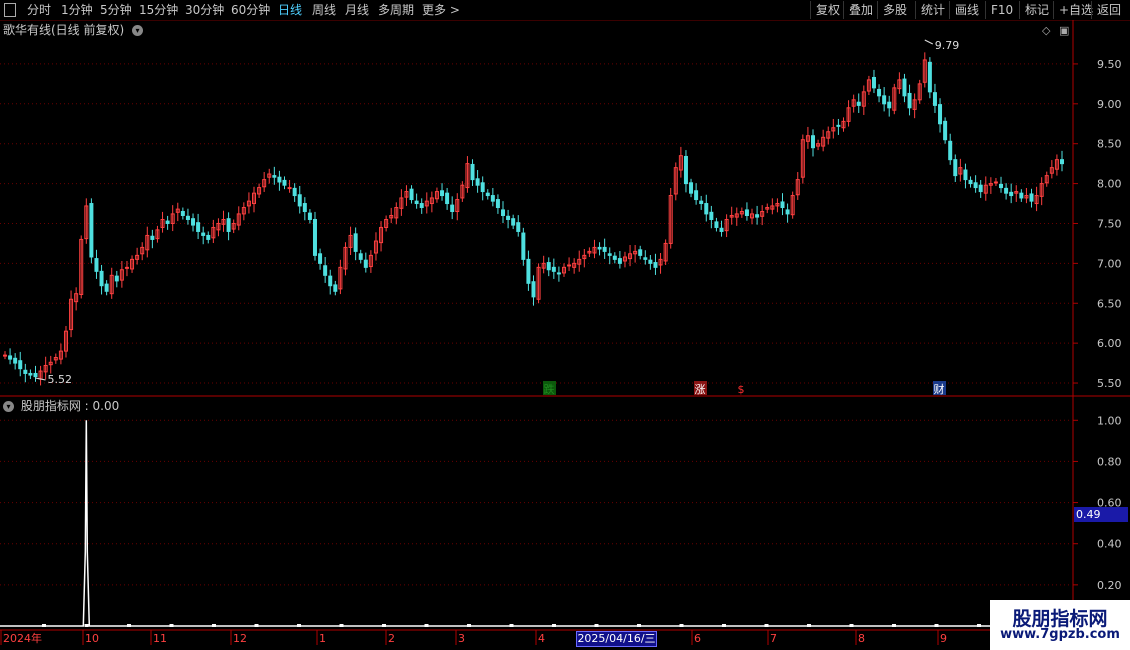  Describe the element at coordinates (22, 638) in the screenshot. I see `x-axis-label: 2024年` at that location.